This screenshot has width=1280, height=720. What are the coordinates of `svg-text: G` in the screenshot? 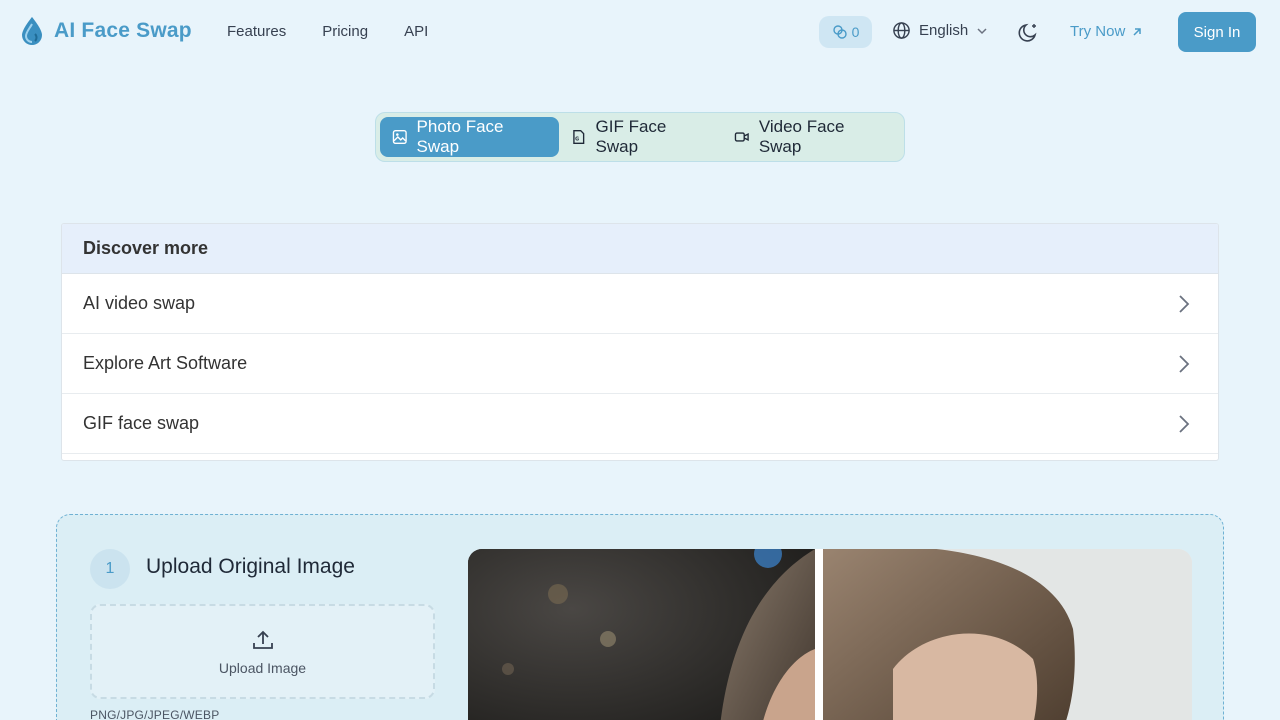 It's located at (577, 139).